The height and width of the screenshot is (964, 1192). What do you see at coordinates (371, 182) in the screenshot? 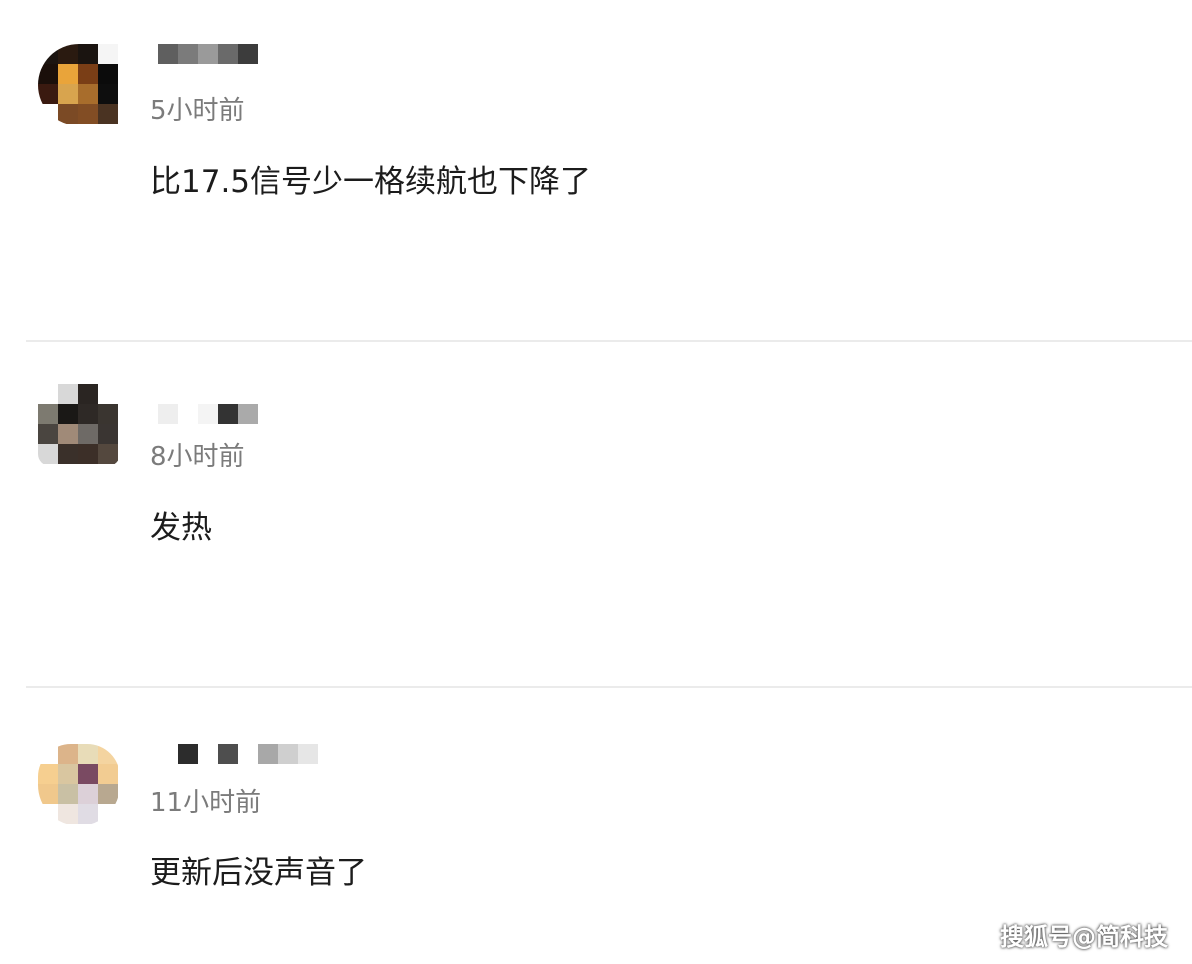
I see `comment-text: 比17.5信号少一格续航也下降了` at bounding box center [371, 182].